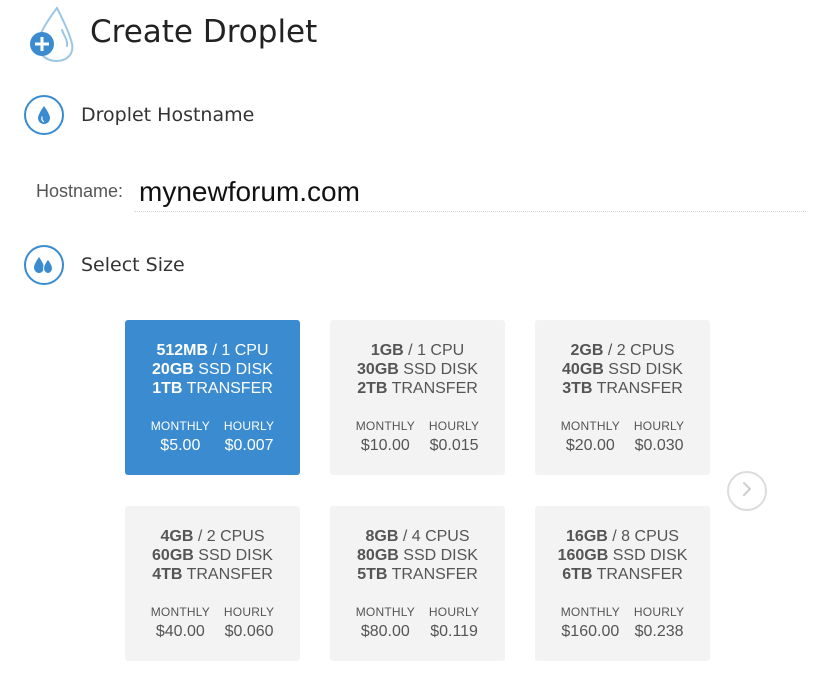 The image size is (840, 674). I want to click on page-header, so click(49, 34).